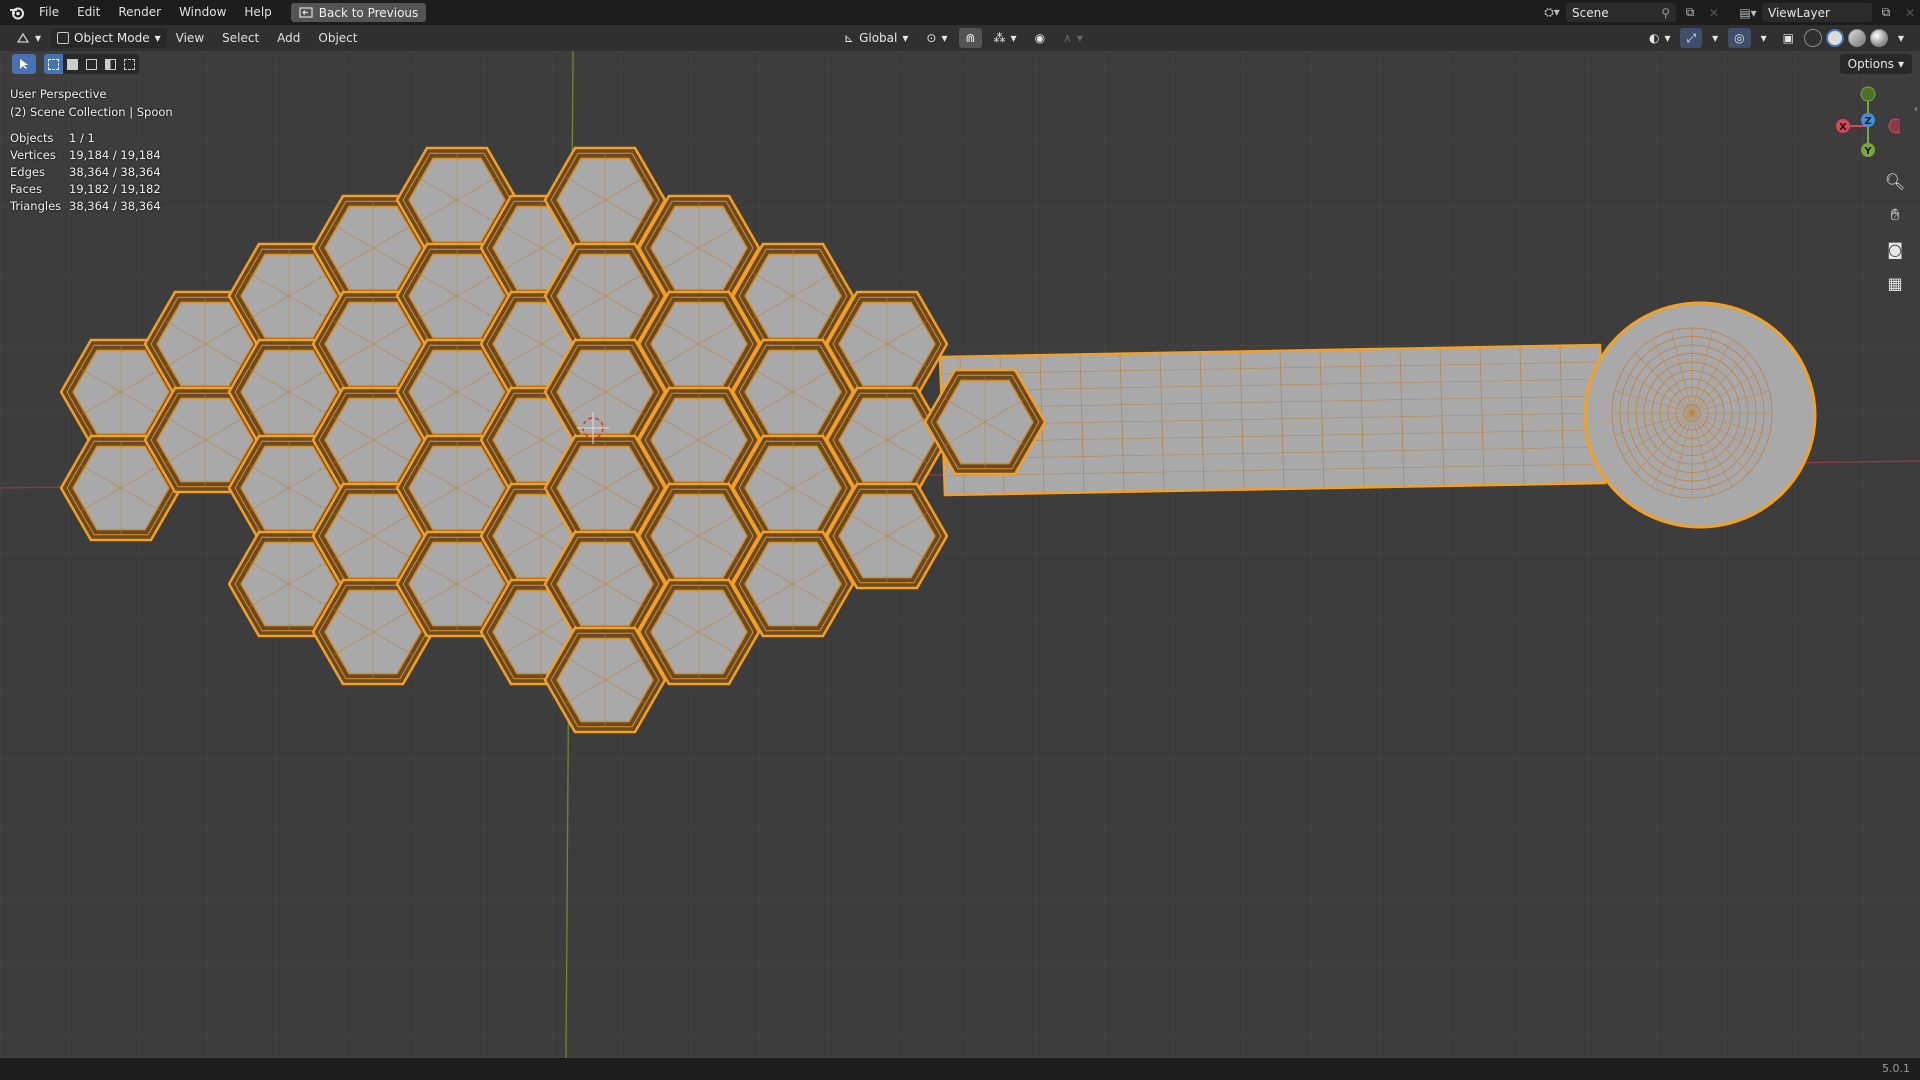  Describe the element at coordinates (368, 12) in the screenshot. I see `back-to-previous-label: Back to Previous` at that location.